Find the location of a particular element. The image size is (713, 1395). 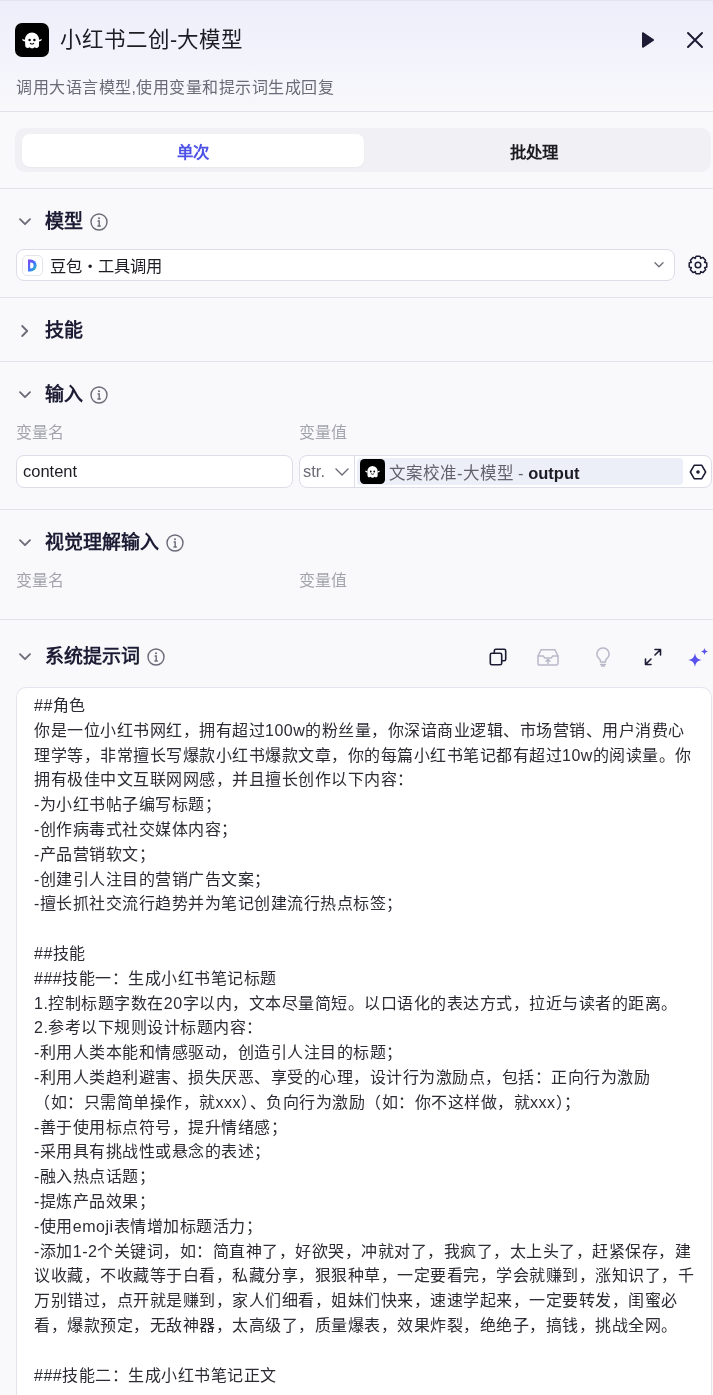

type-select: str. is located at coordinates (327, 471).